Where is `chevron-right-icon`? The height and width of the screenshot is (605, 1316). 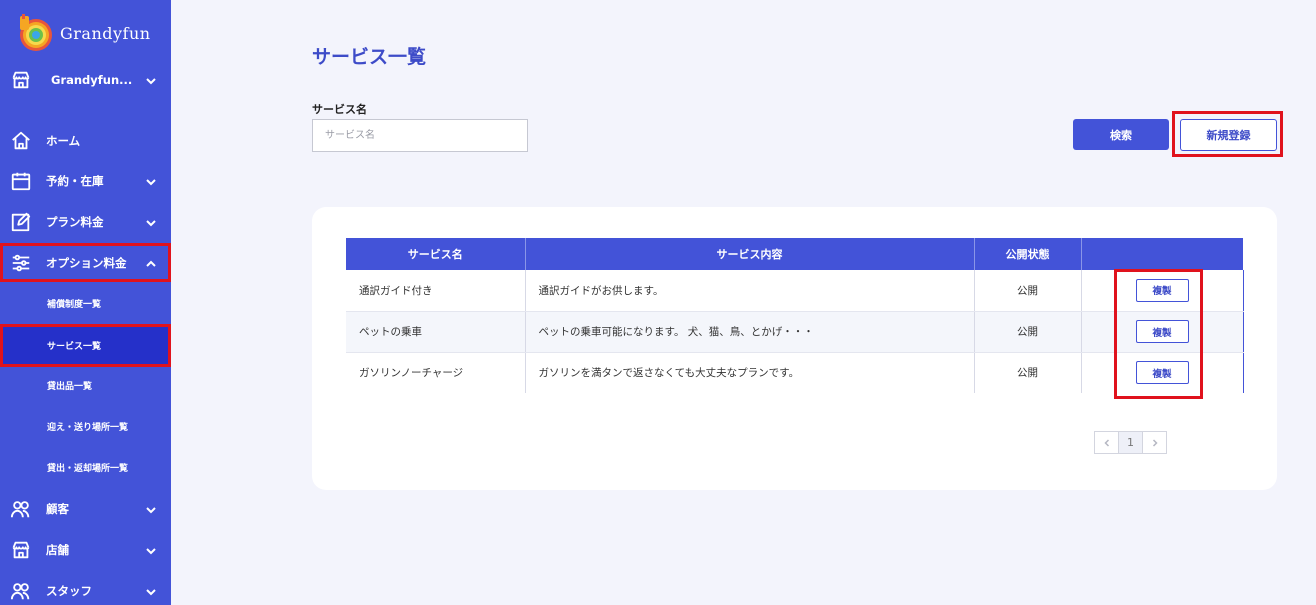 chevron-right-icon is located at coordinates (1155, 442).